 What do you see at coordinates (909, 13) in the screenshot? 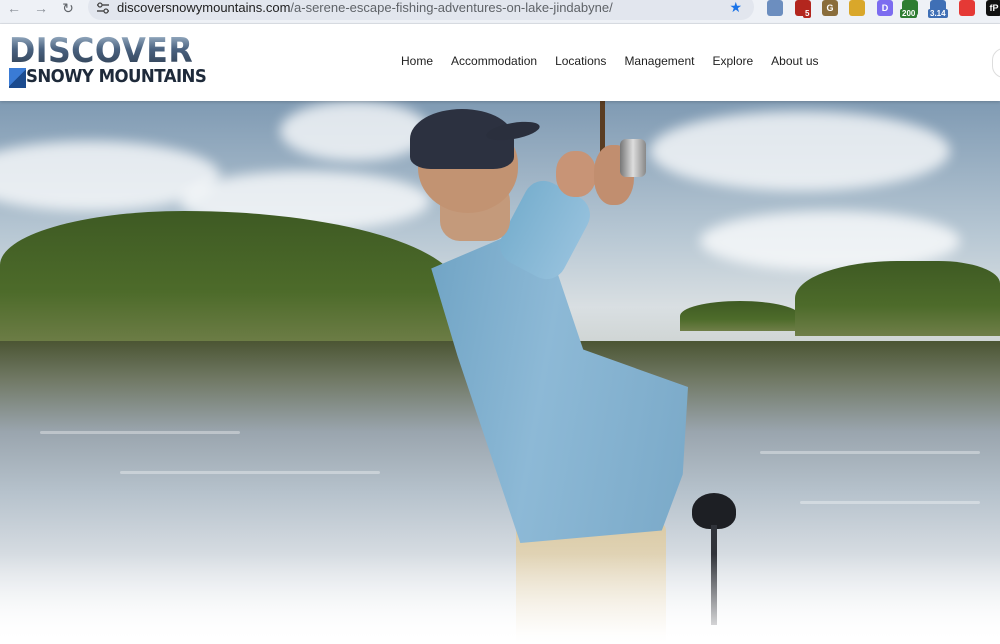
I see `counter-badge: 200` at bounding box center [909, 13].